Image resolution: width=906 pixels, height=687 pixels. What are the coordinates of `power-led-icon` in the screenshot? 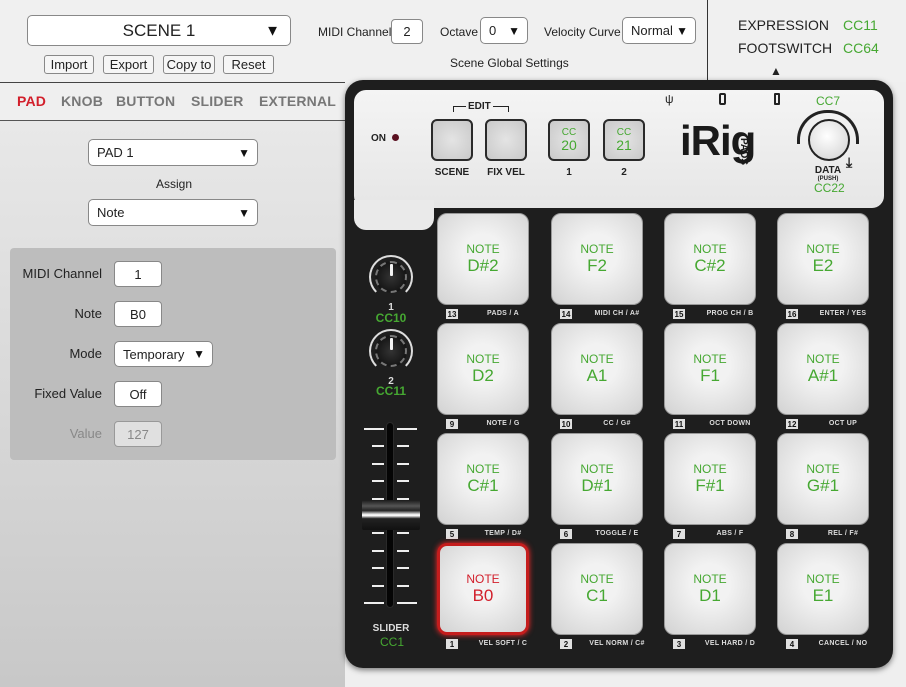 It's located at (395, 137).